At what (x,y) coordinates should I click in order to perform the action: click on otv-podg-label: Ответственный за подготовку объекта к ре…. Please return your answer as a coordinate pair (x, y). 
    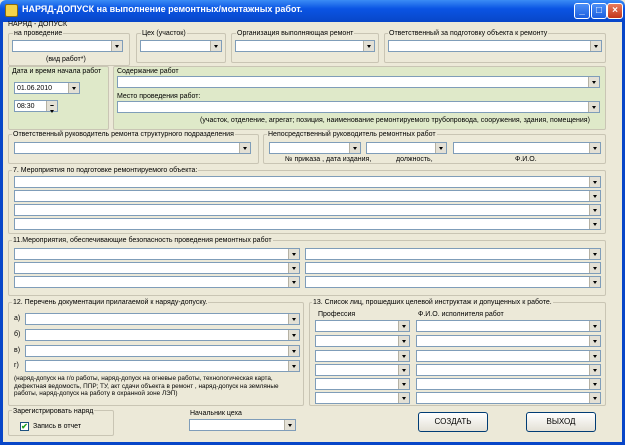
    Looking at the image, I should click on (468, 34).